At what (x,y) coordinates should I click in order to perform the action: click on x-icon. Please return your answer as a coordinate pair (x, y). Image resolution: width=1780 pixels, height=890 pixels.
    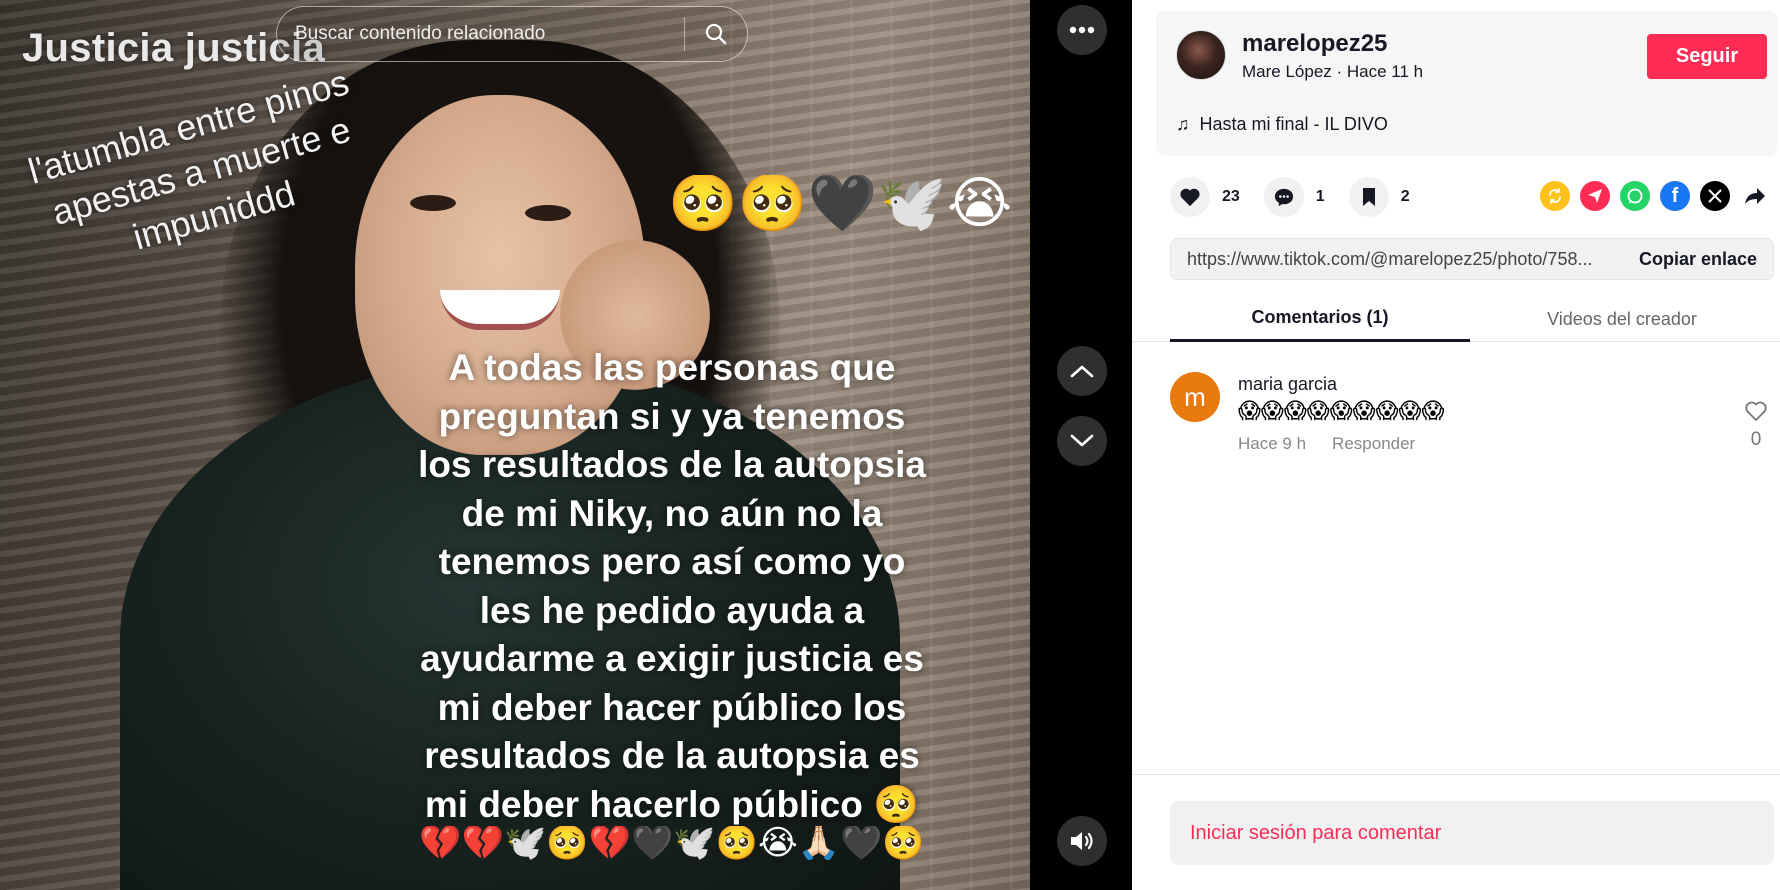
    Looking at the image, I should click on (1715, 196).